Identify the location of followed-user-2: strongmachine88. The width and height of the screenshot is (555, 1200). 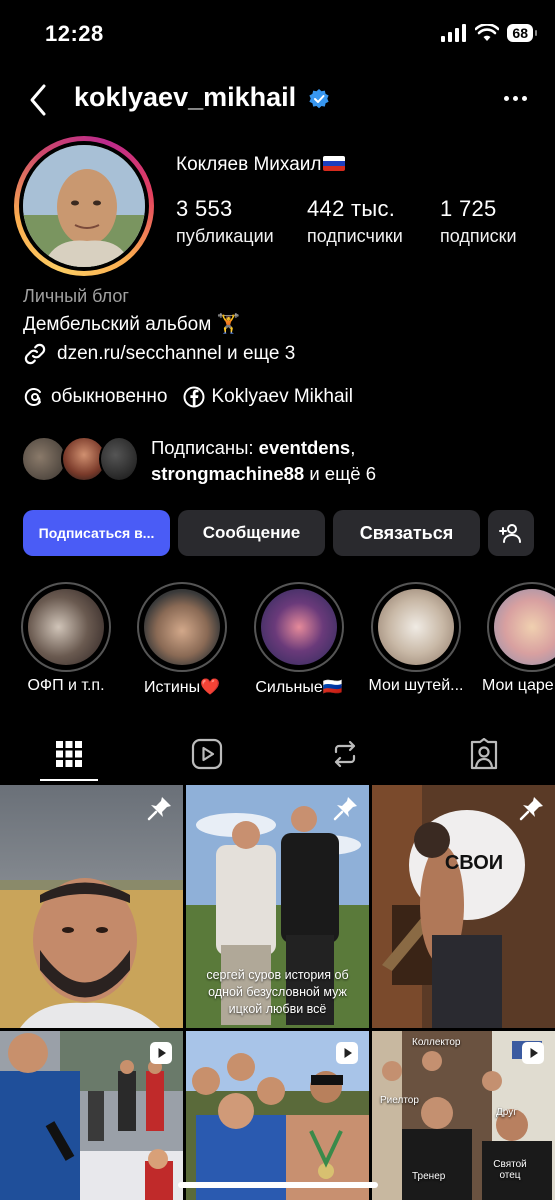
(227, 473).